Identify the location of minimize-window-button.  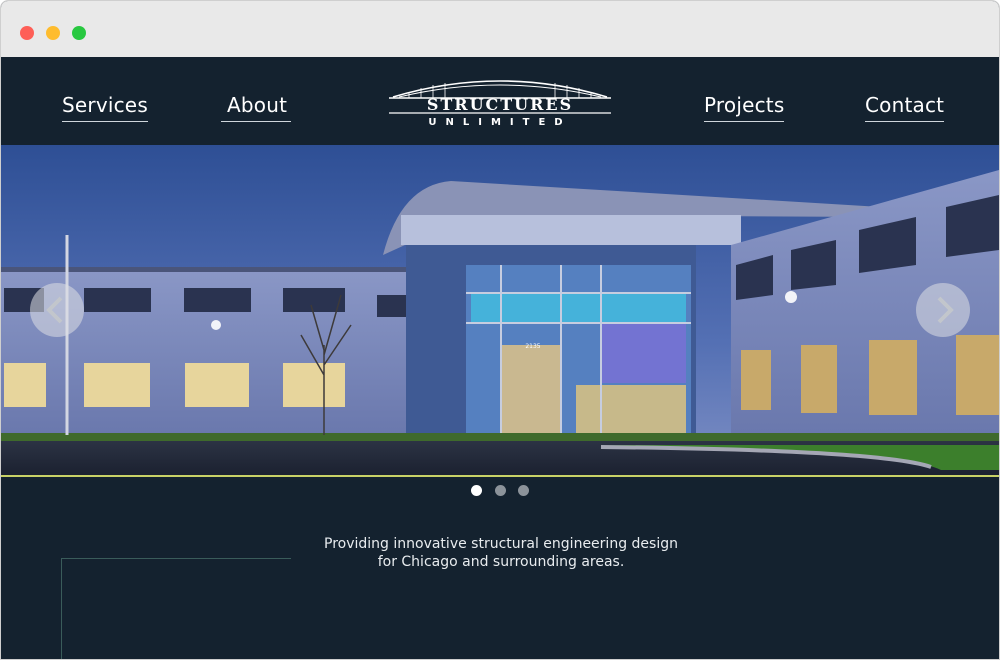
(53, 33).